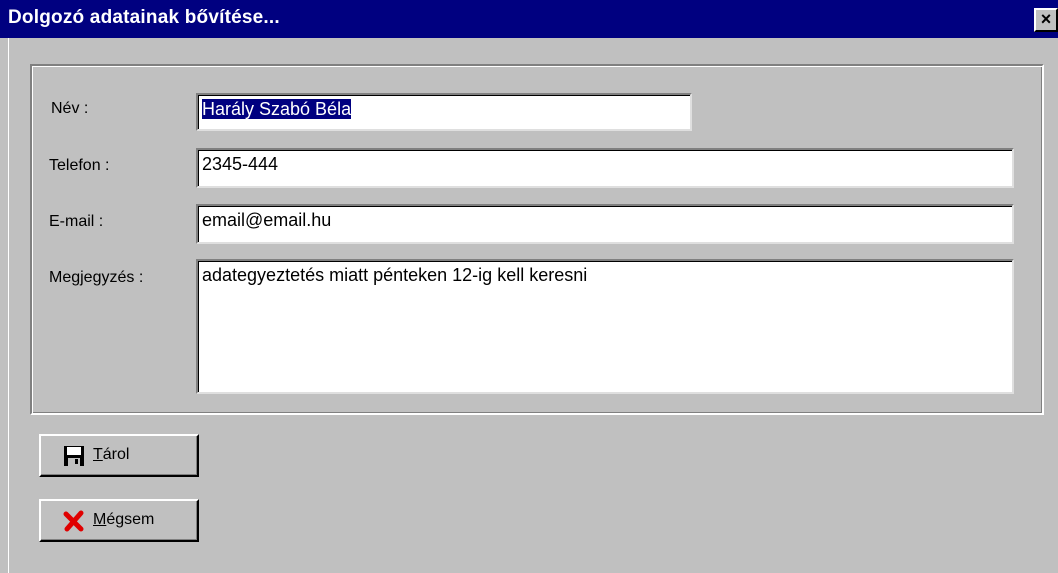 This screenshot has width=1058, height=573. I want to click on close-icon: ×, so click(1046, 19).